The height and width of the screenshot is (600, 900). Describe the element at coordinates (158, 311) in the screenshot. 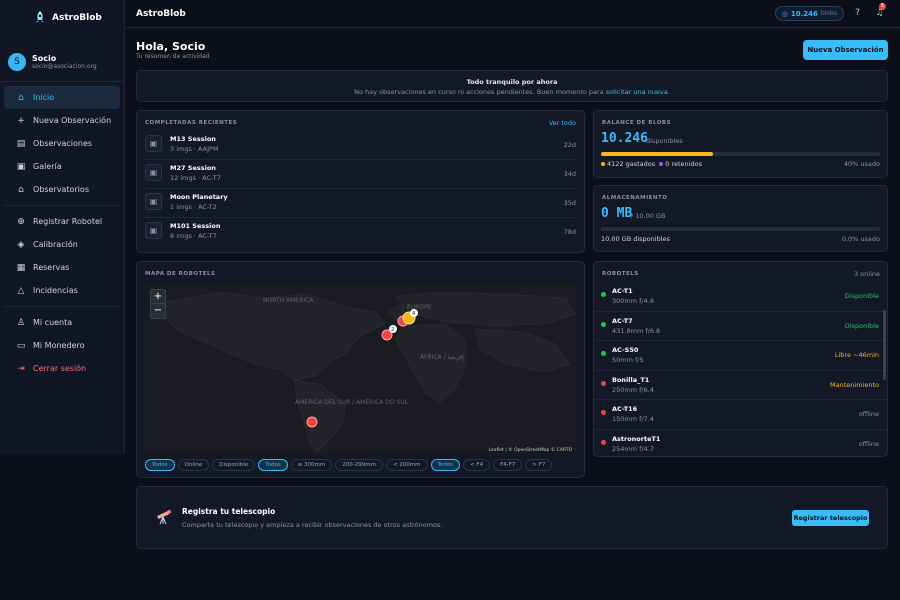

I see `zoom-out-button: −` at that location.